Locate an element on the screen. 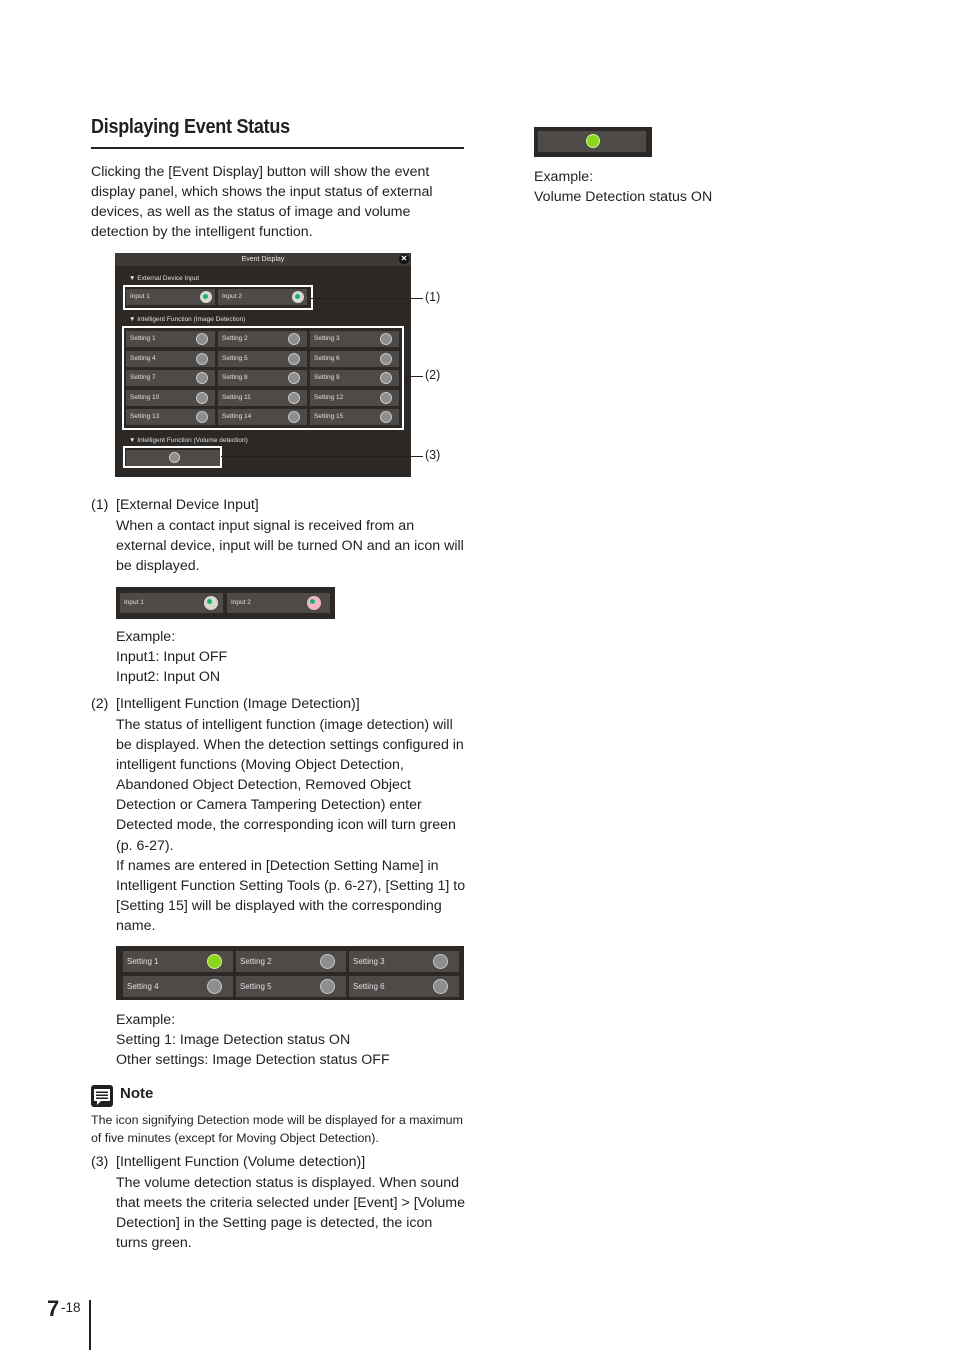 The height and width of the screenshot is (1351, 954). example-setting-cell: Setting 3 is located at coordinates (404, 961).